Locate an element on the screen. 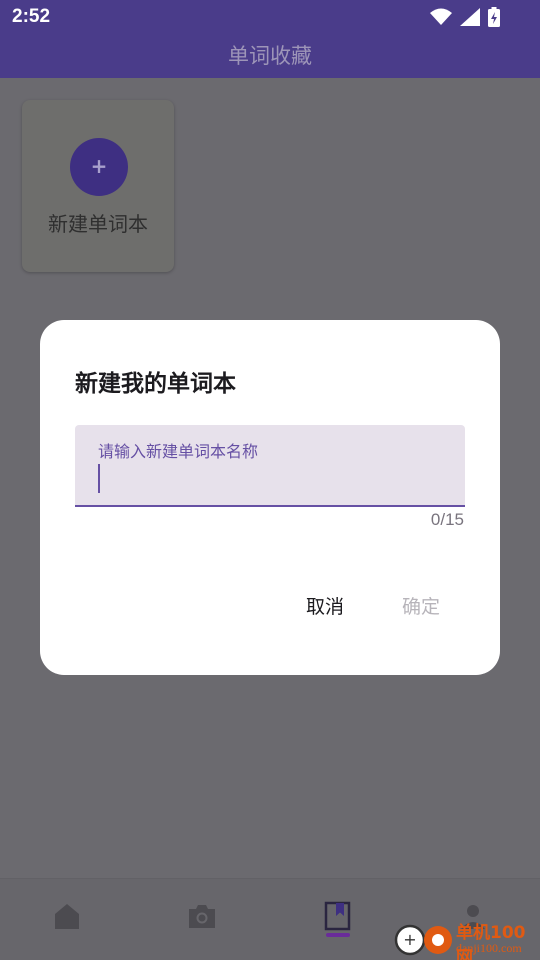 This screenshot has width=540, height=960. bookmark-icon is located at coordinates (337, 916).